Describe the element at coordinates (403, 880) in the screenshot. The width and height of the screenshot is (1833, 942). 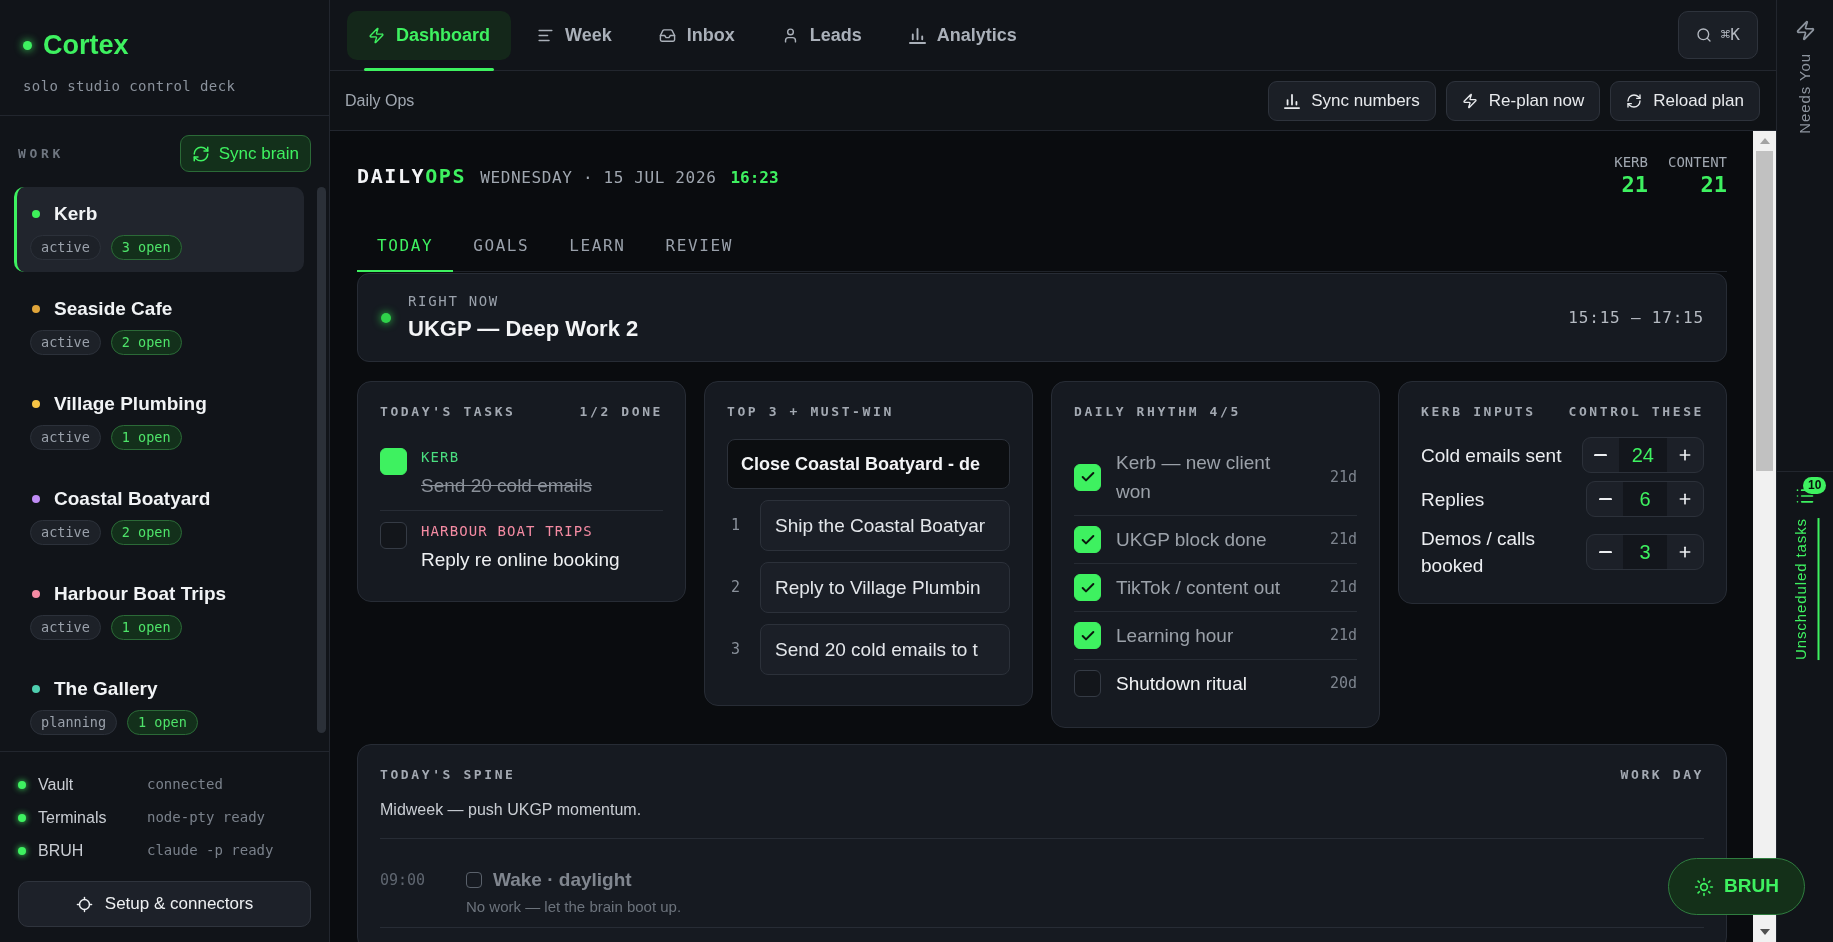
I see `slot-time: 09:00` at that location.